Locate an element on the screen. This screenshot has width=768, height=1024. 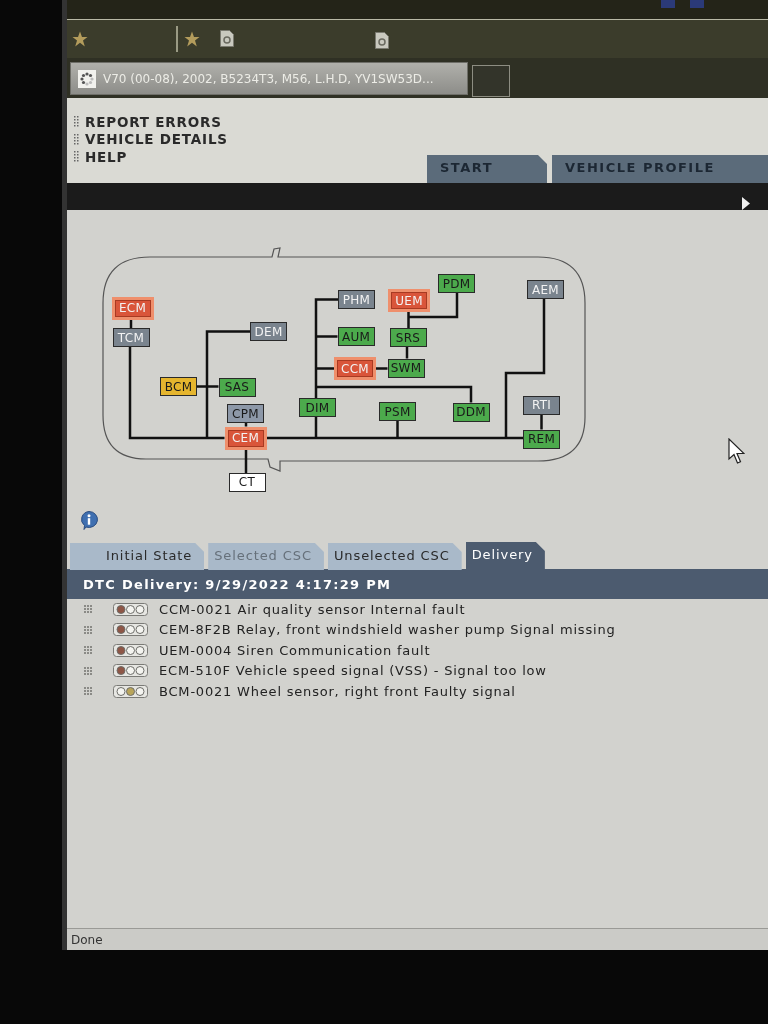
result-tab: Delivery is located at coordinates (505, 556).